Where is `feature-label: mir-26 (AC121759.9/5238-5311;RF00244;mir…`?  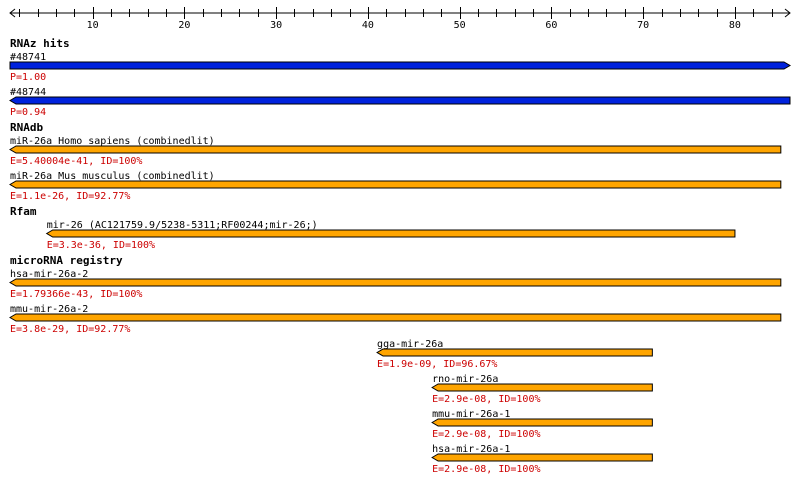 feature-label: mir-26 (AC121759.9/5238-5311;RF00244;mir… is located at coordinates (182, 225).